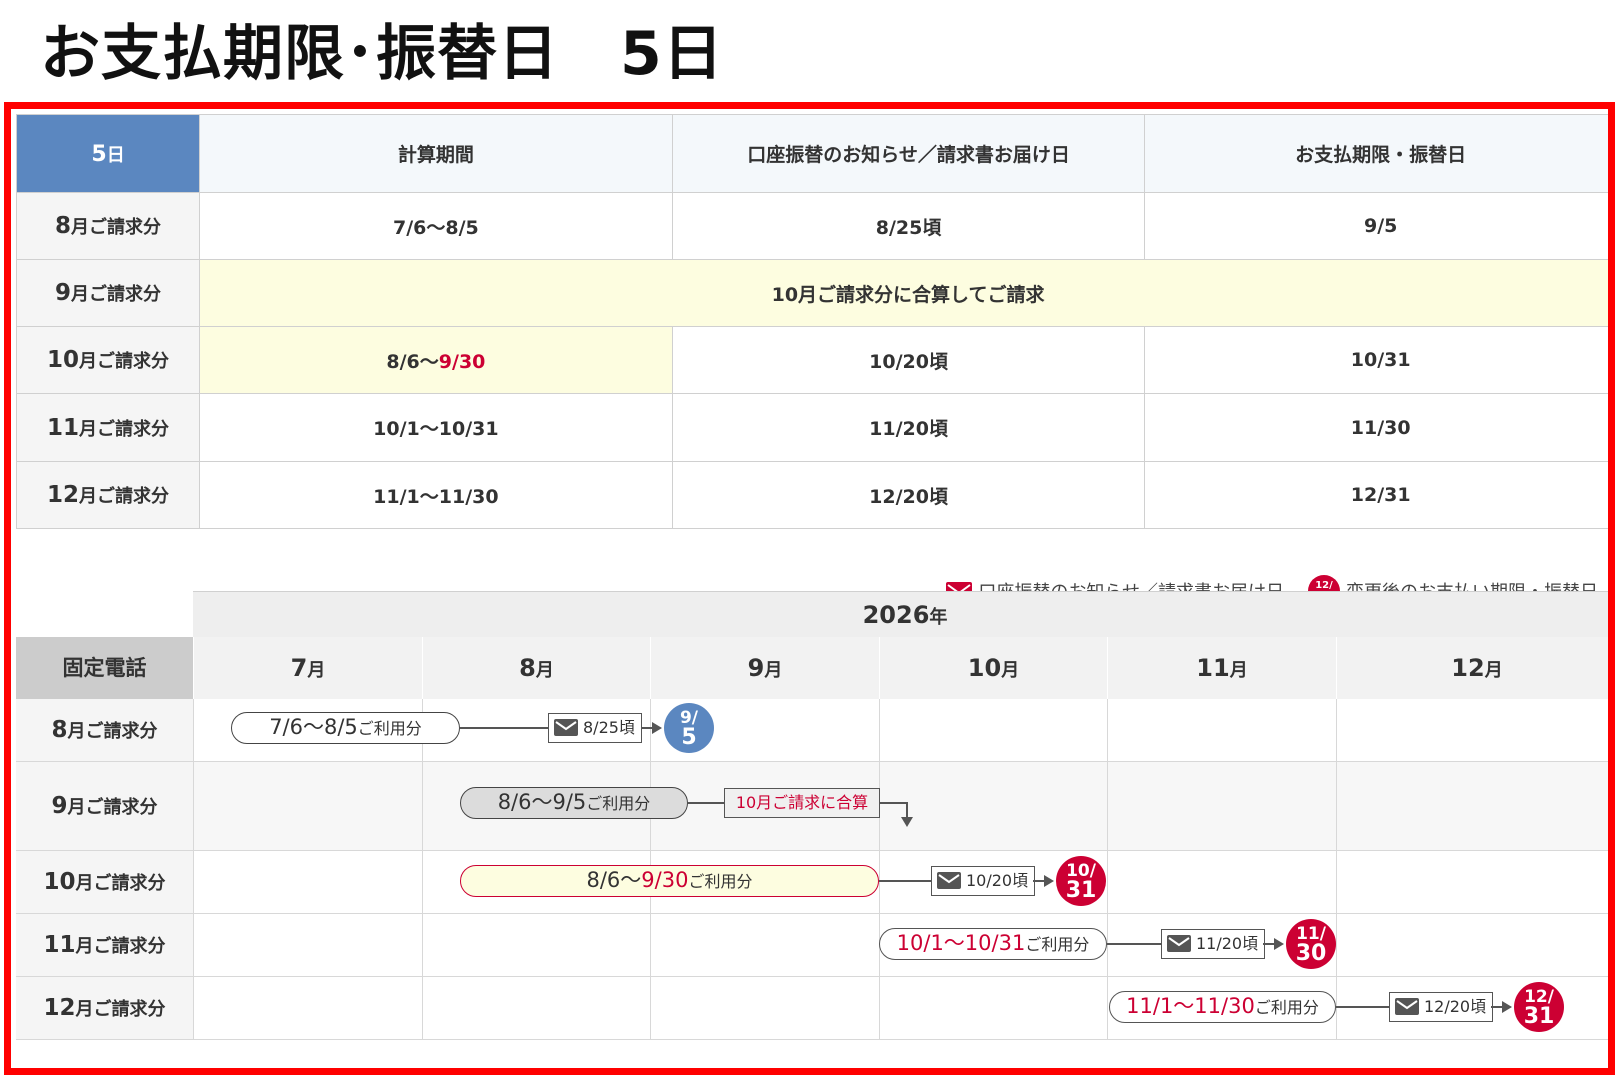 This screenshot has width=1619, height=1079. What do you see at coordinates (115, 155) in the screenshot?
I see `corner-unit: 日` at bounding box center [115, 155].